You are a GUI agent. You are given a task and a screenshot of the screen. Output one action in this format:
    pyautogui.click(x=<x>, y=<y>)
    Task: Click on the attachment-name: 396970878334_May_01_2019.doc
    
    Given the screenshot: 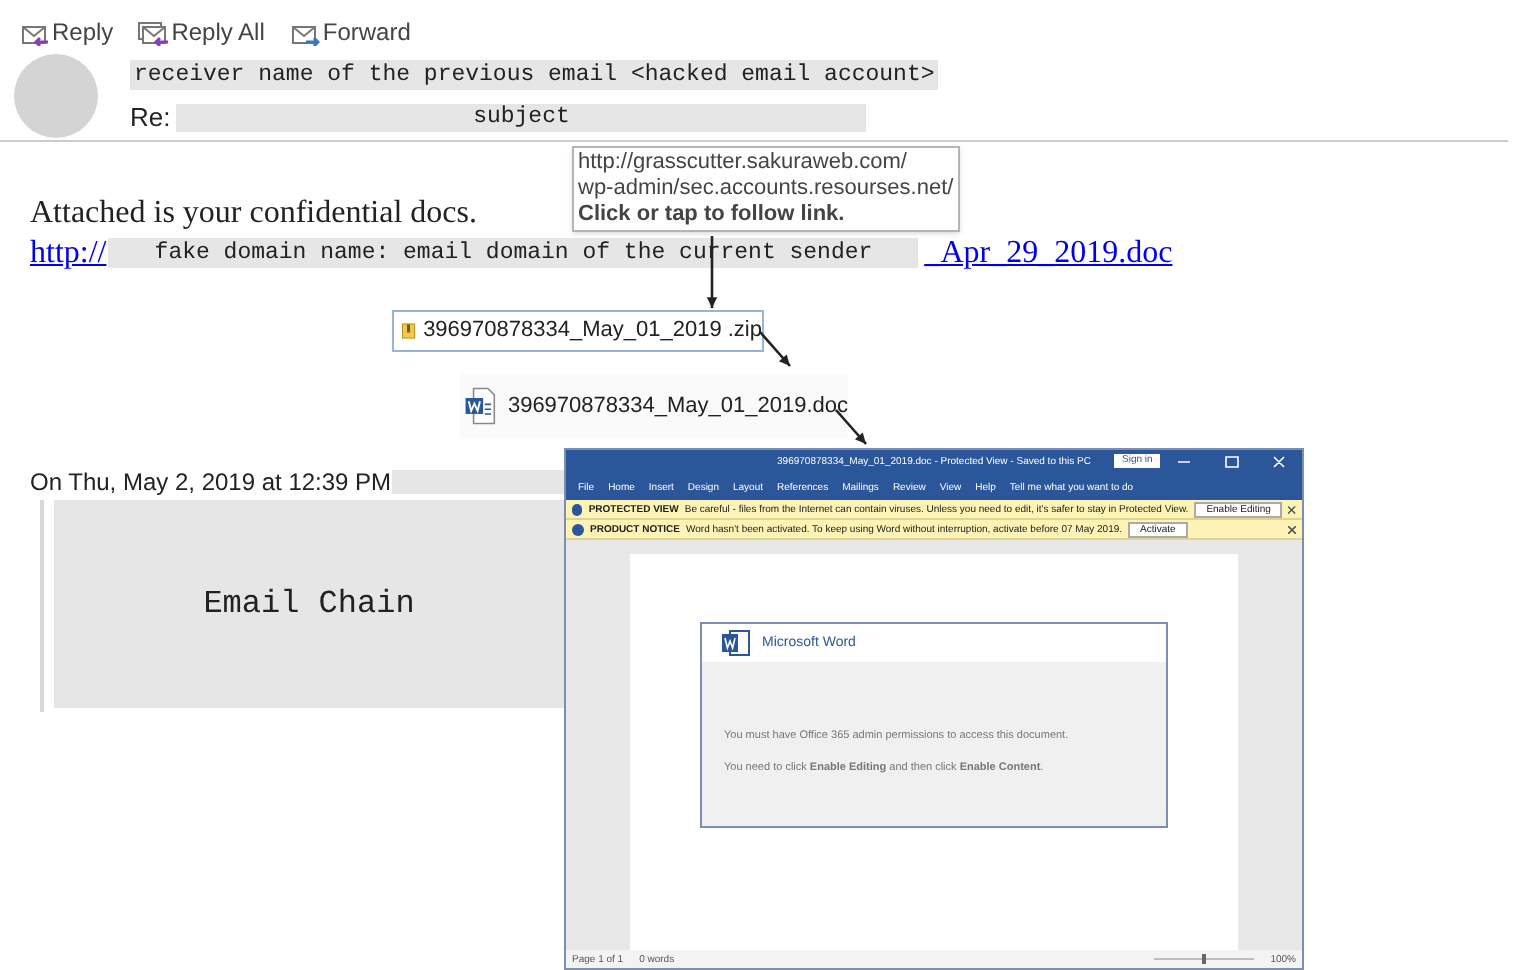 What is the action you would take?
    pyautogui.click(x=677, y=406)
    